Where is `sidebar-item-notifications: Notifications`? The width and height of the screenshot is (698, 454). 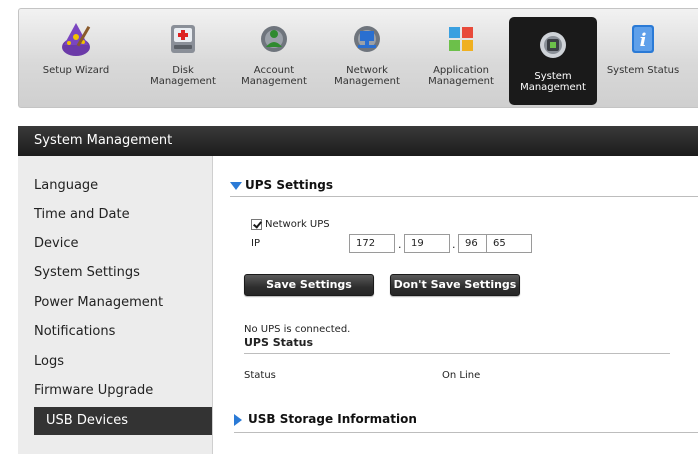 sidebar-item-notifications: Notifications is located at coordinates (122, 332).